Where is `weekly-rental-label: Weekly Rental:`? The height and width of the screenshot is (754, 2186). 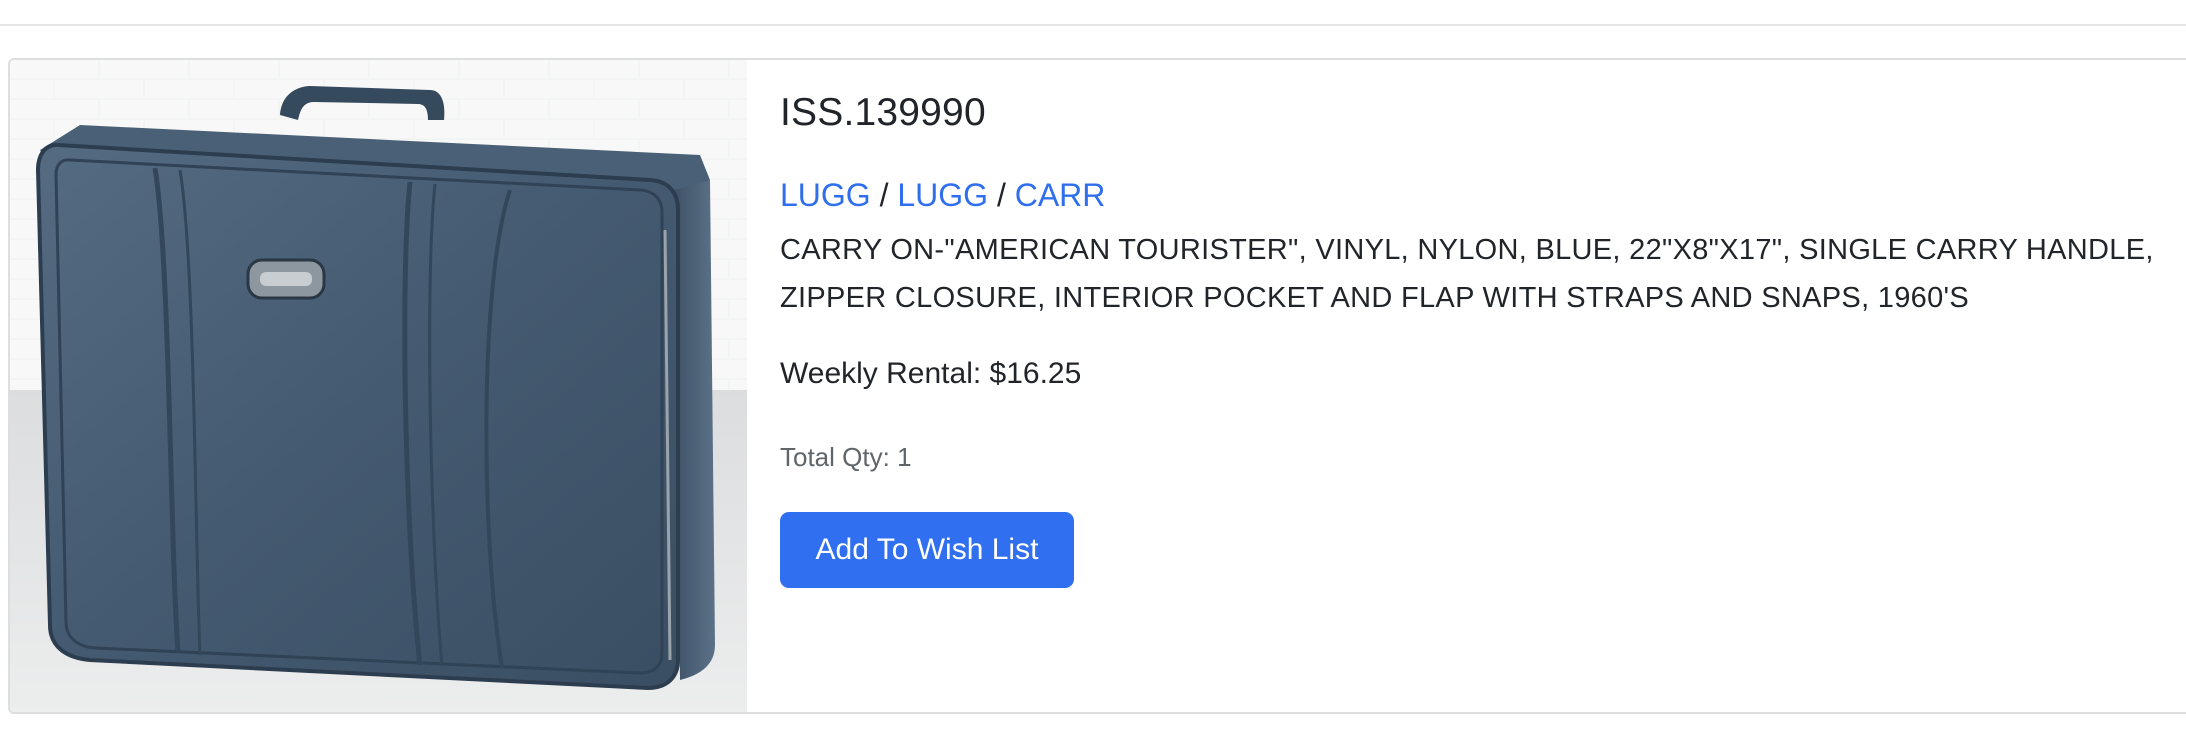
weekly-rental-label: Weekly Rental: is located at coordinates (881, 373).